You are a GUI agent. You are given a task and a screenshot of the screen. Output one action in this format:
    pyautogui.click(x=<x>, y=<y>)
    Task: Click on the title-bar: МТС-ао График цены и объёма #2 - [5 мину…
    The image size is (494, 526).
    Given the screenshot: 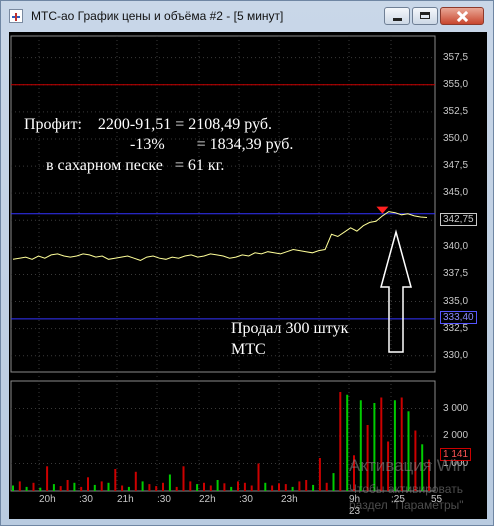 What is the action you would take?
    pyautogui.click(x=247, y=16)
    